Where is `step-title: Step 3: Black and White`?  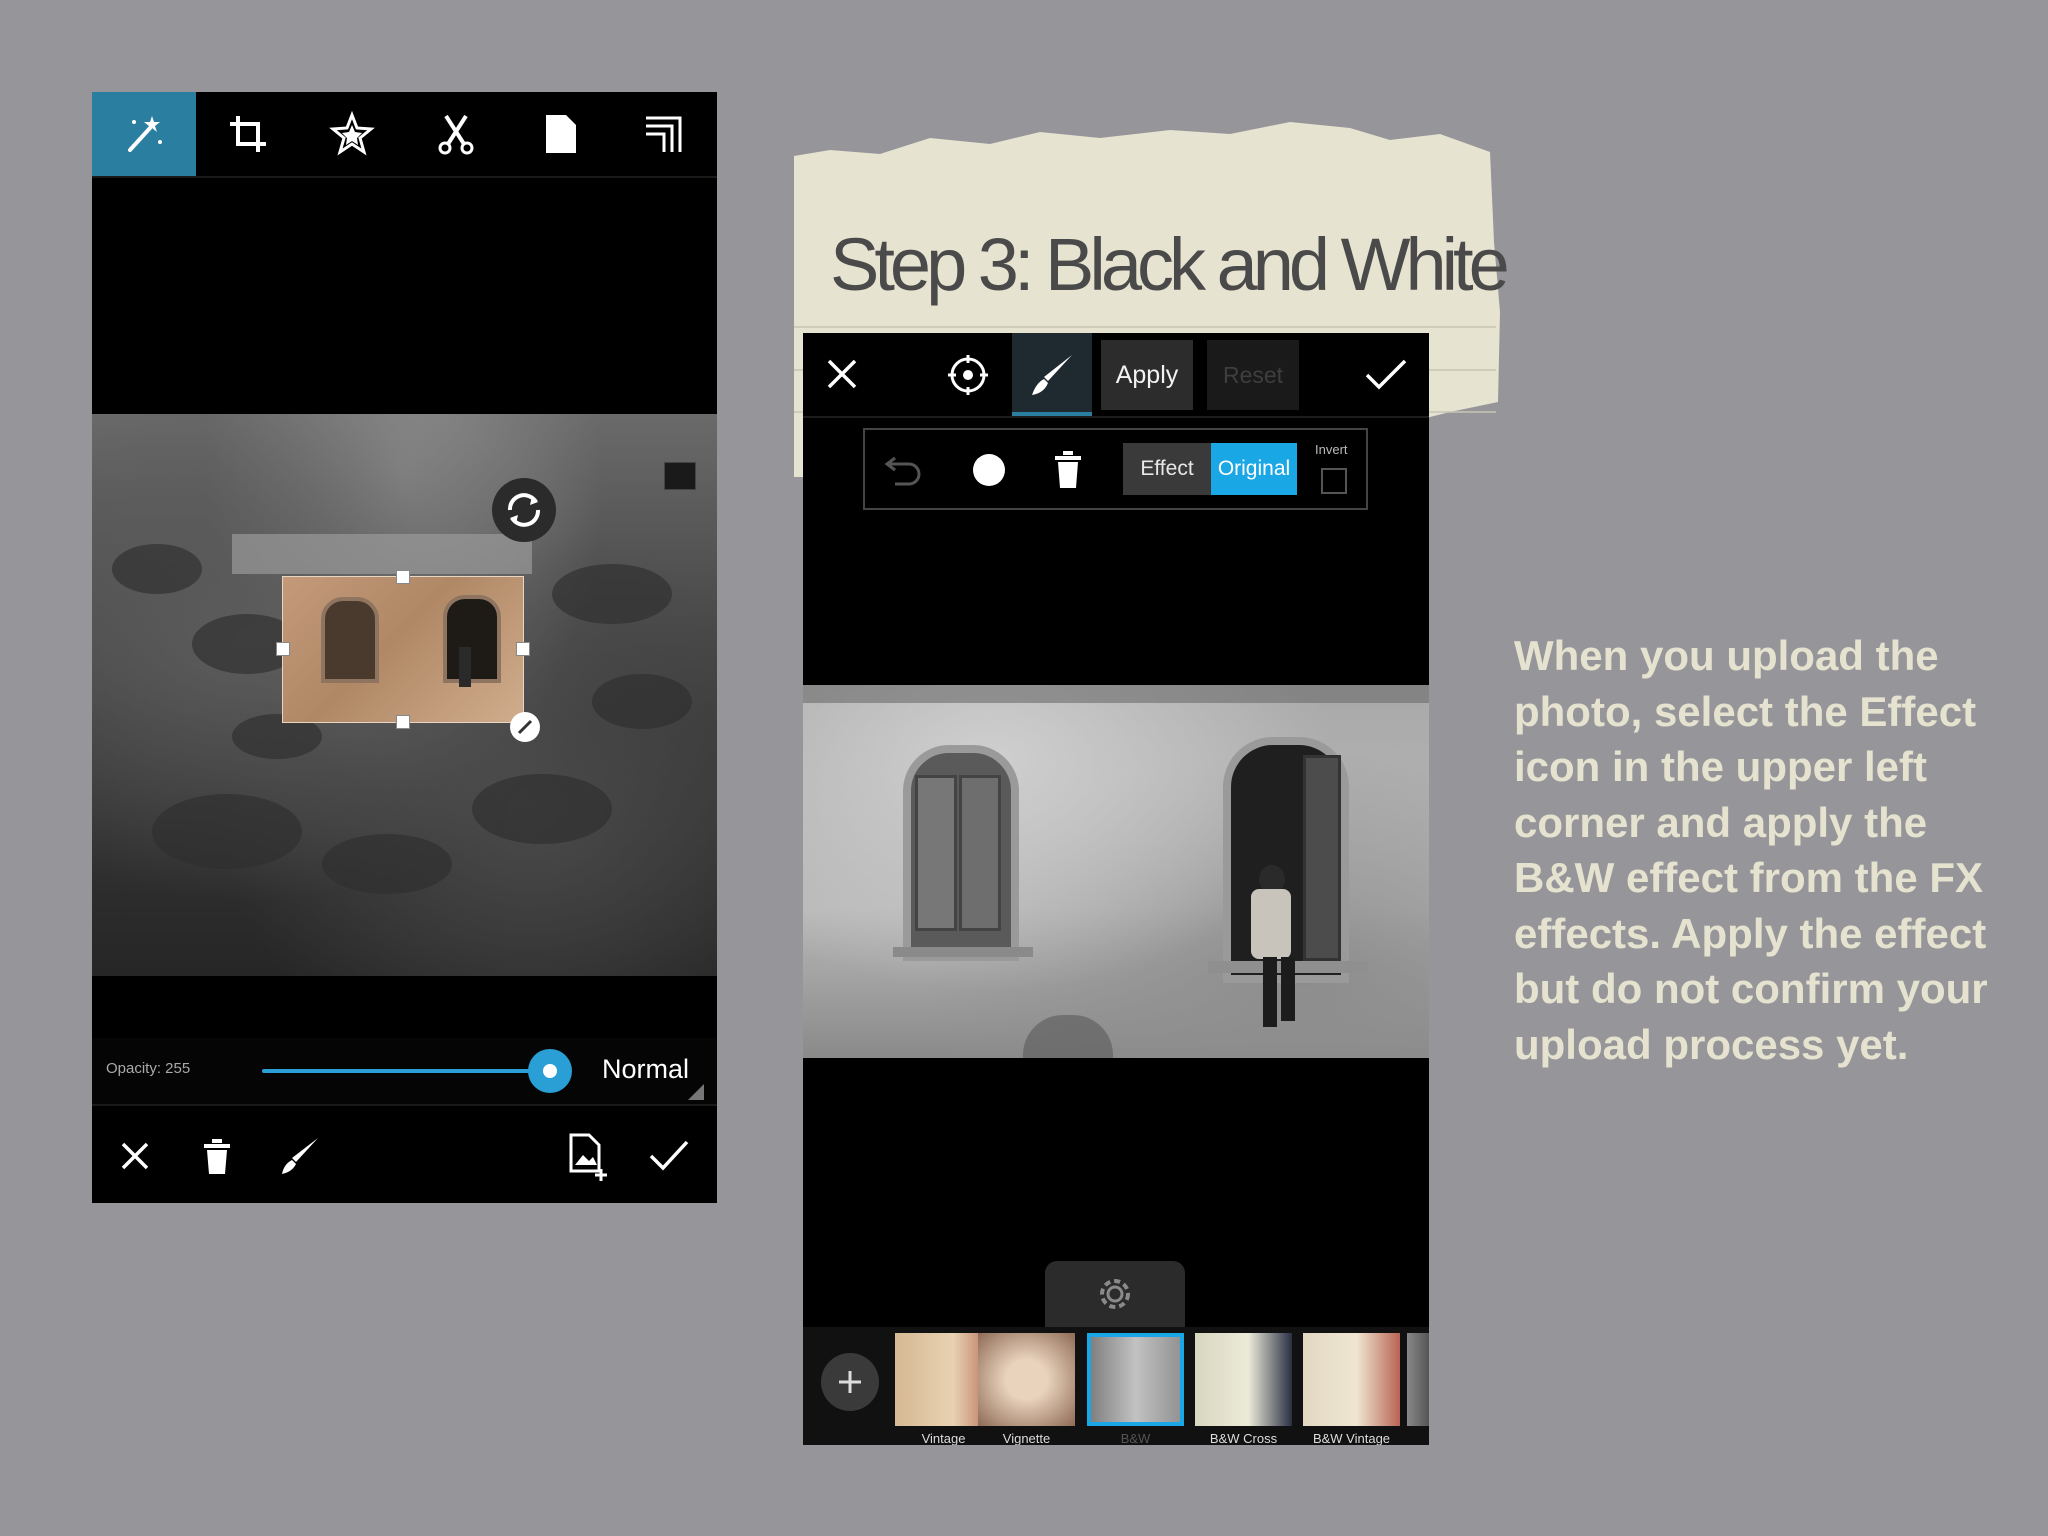 step-title: Step 3: Black and White is located at coordinates (1170, 264).